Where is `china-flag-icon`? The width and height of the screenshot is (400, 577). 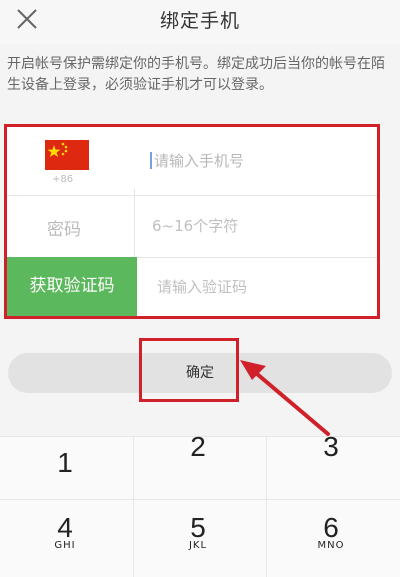 china-flag-icon is located at coordinates (67, 155).